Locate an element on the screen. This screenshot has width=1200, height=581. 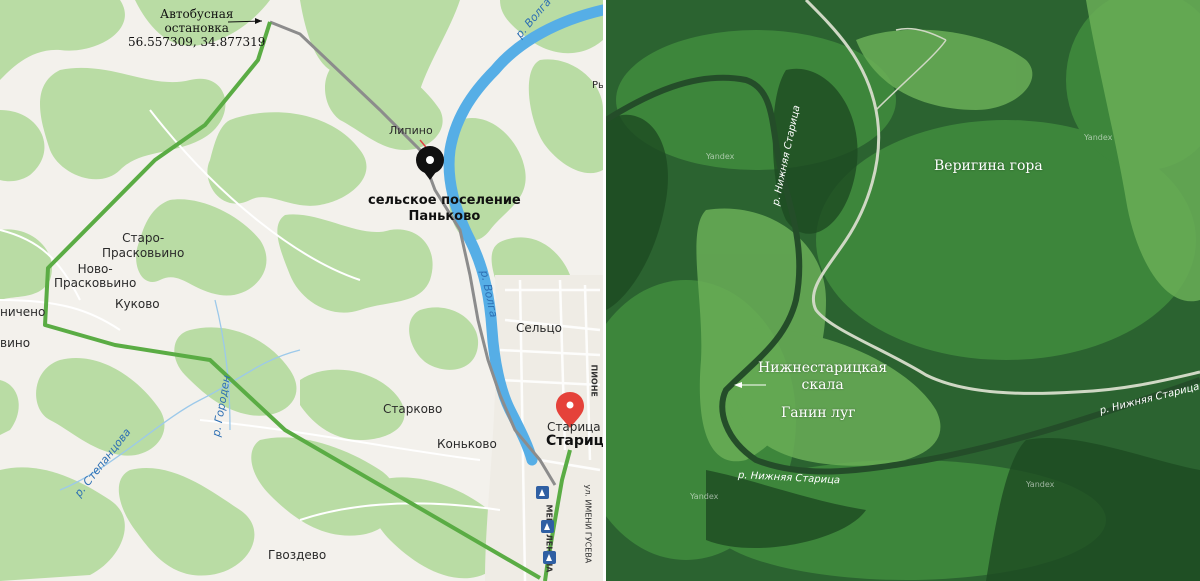
place-nicheno: ничено is located at coordinates (23, 312).